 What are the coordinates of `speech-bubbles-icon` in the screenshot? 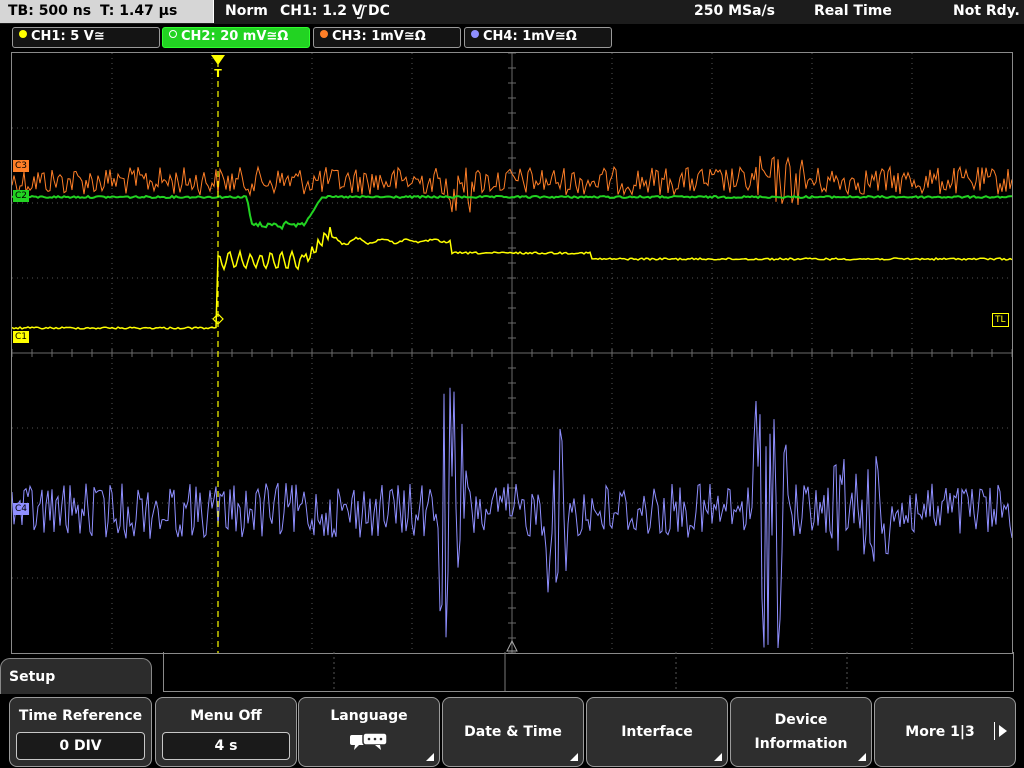 It's located at (369, 741).